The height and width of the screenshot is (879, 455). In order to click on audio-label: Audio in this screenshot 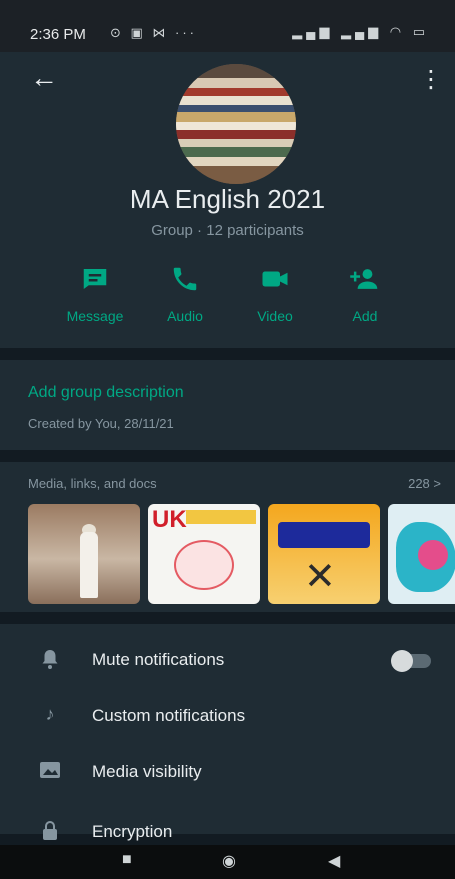, I will do `click(185, 316)`.